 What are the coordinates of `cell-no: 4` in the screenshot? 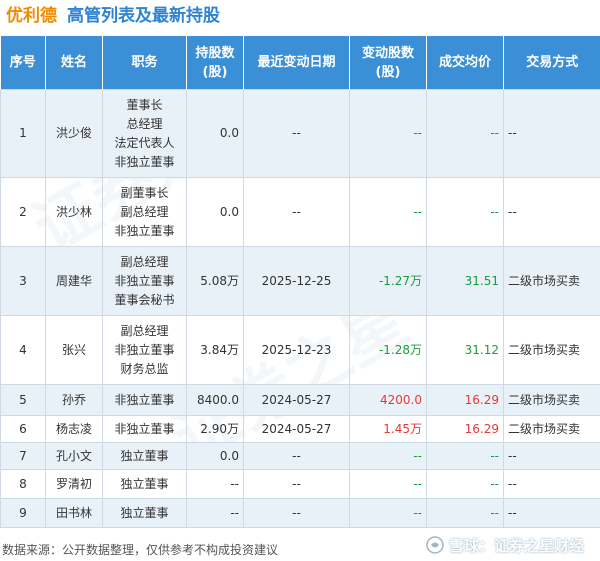 It's located at (23, 350).